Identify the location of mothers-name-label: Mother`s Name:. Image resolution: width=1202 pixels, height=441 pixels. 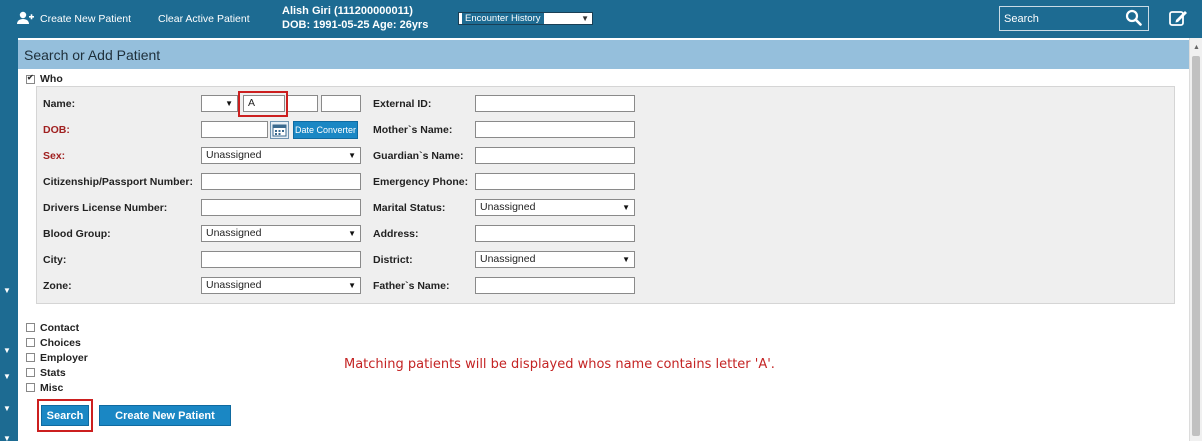
(413, 130).